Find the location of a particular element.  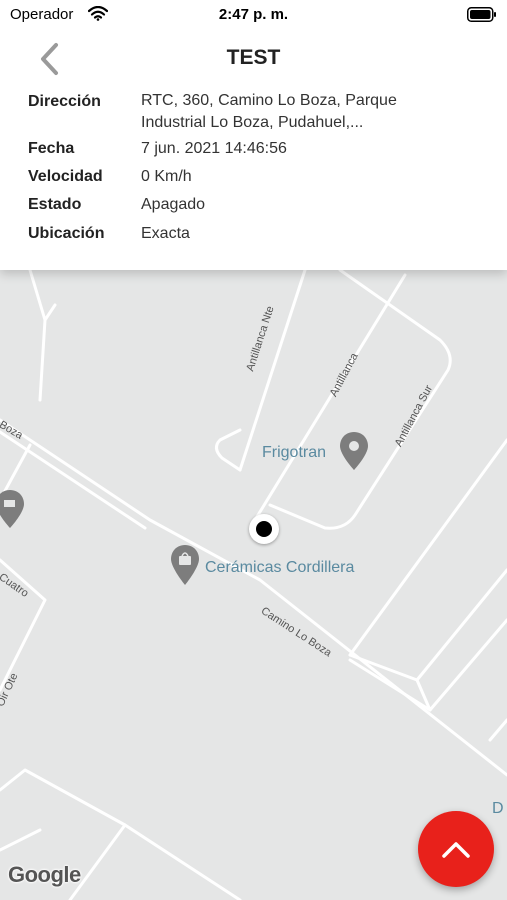

info-value: Exacta is located at coordinates (165, 233).